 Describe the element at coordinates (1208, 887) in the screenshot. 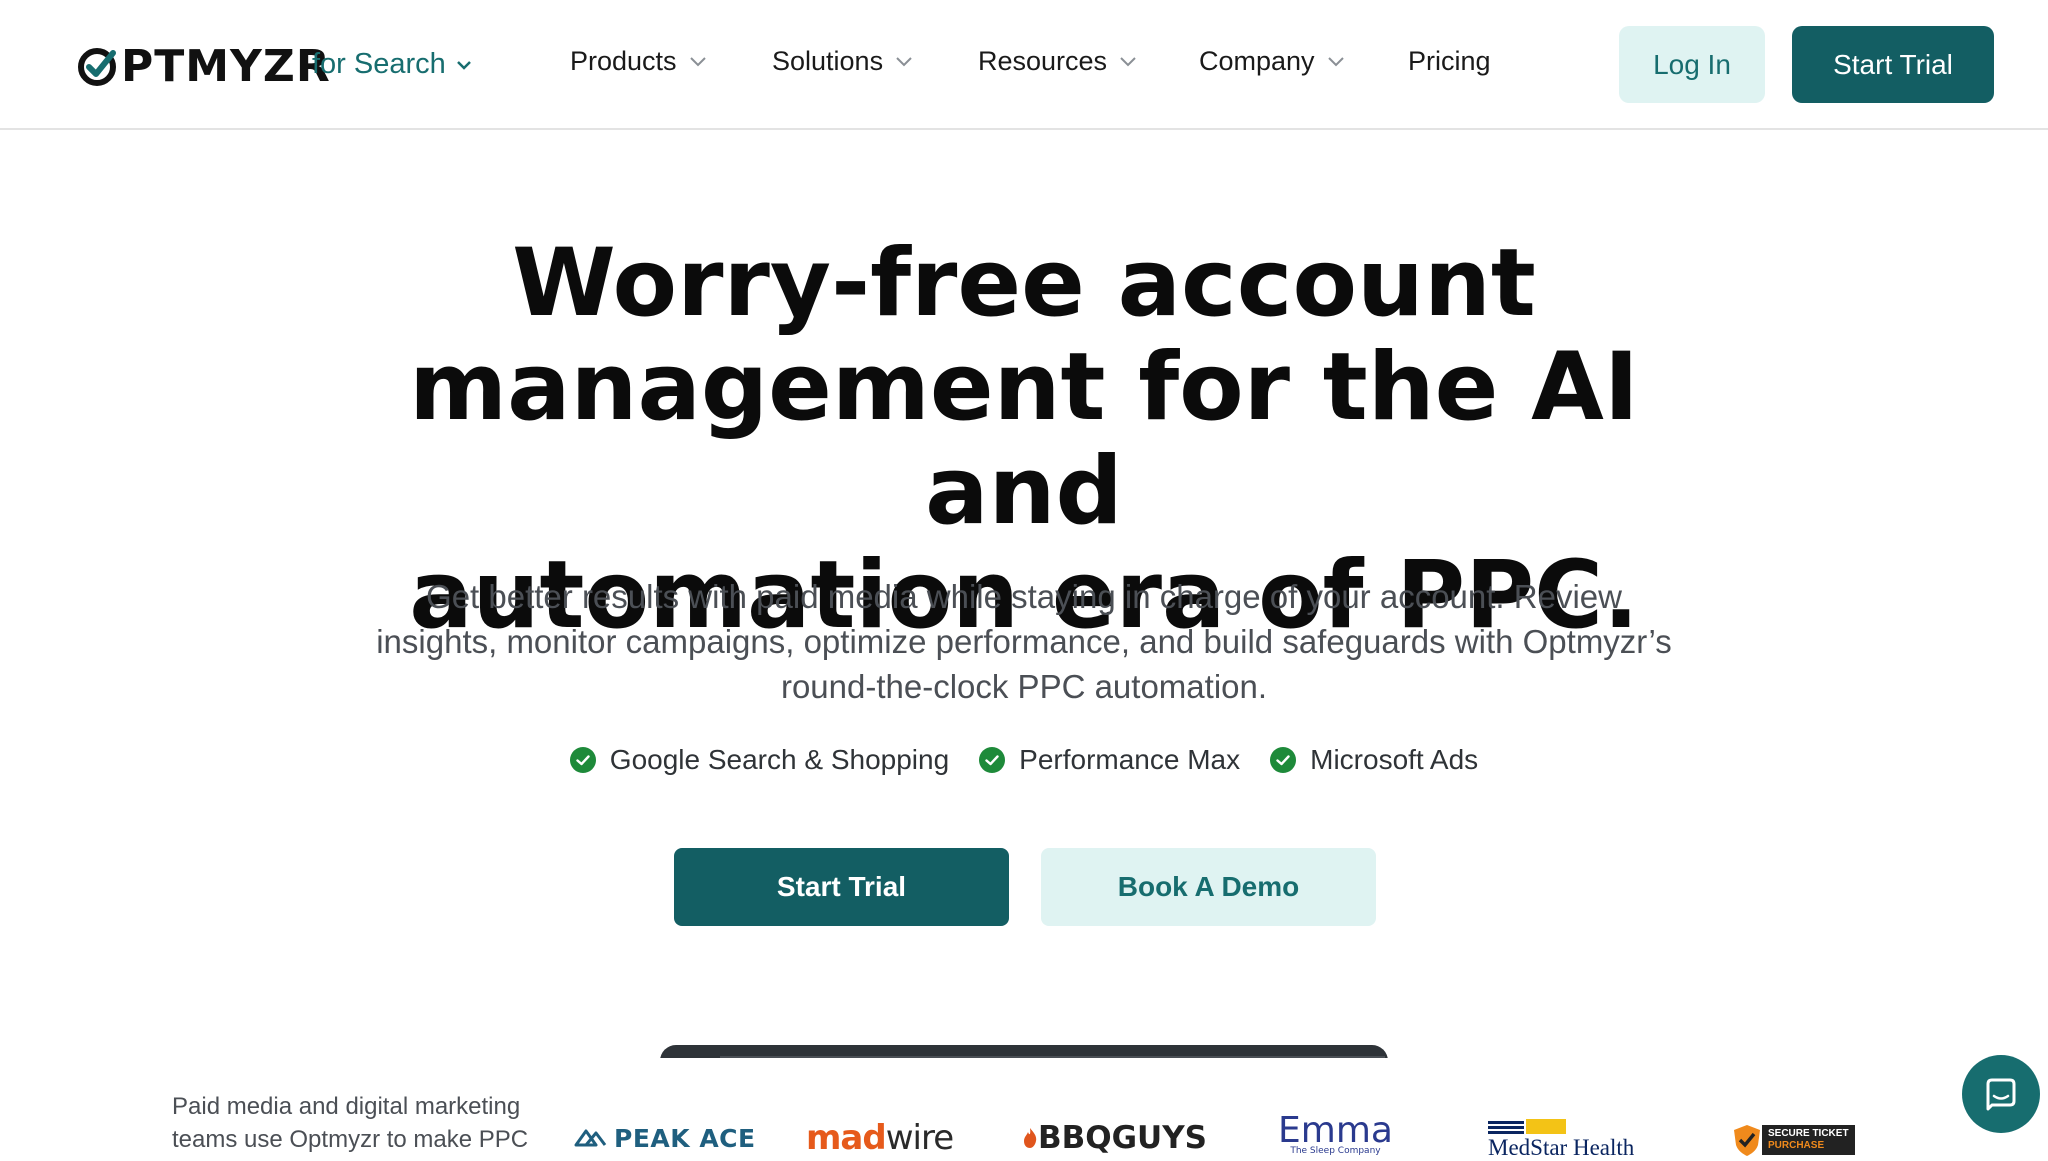

I see `book-demo-button: Book A Demo` at that location.